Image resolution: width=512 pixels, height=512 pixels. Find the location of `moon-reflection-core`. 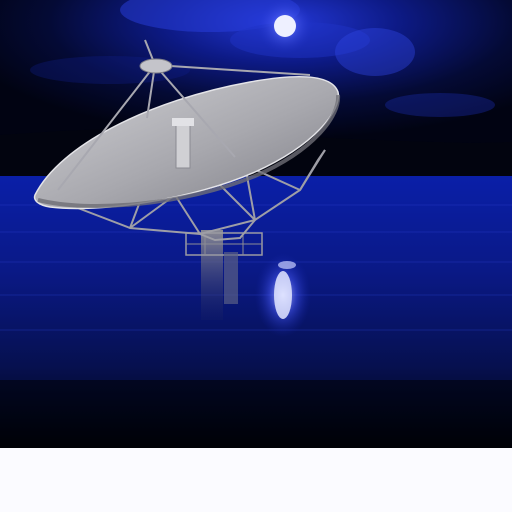

moon-reflection-core is located at coordinates (283, 295).